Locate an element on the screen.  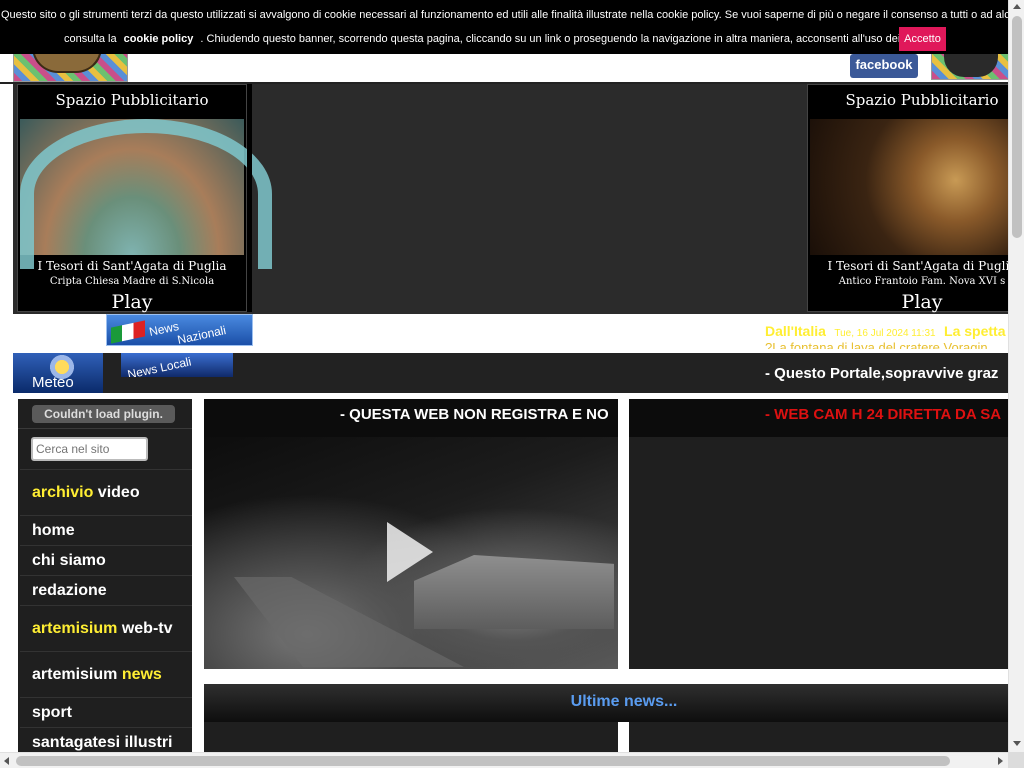
news-nazionali-button: News Nazionali is located at coordinates (179, 330).